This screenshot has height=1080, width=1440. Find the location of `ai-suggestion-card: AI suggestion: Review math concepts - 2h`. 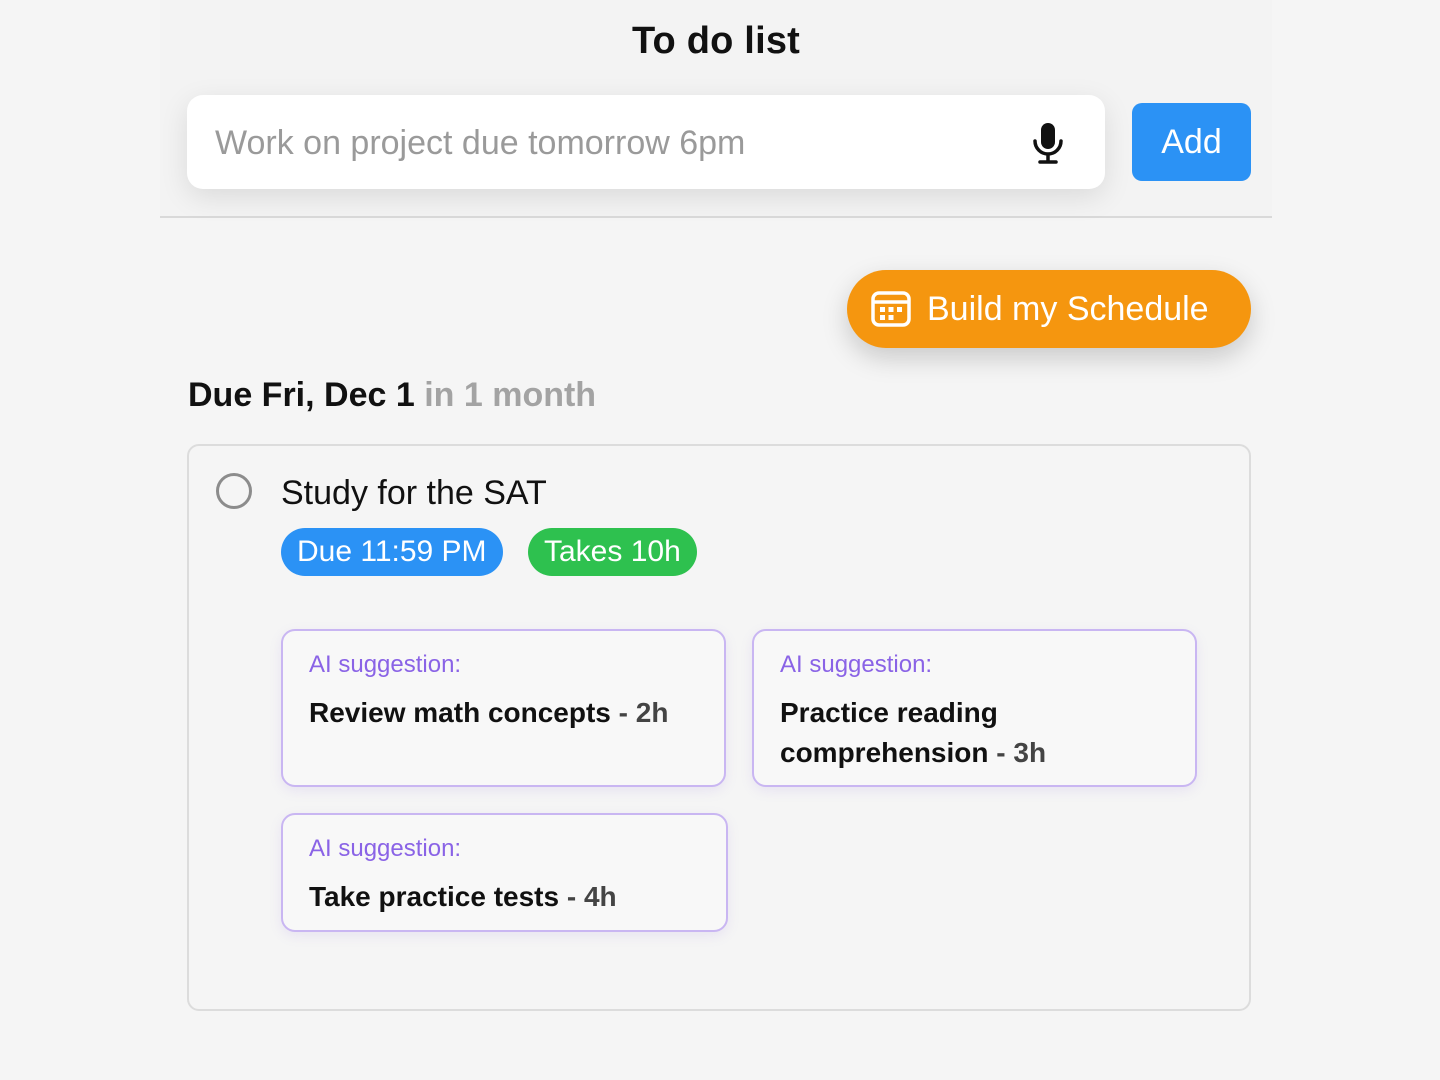

ai-suggestion-card: AI suggestion: Review math concepts - 2h is located at coordinates (503, 708).